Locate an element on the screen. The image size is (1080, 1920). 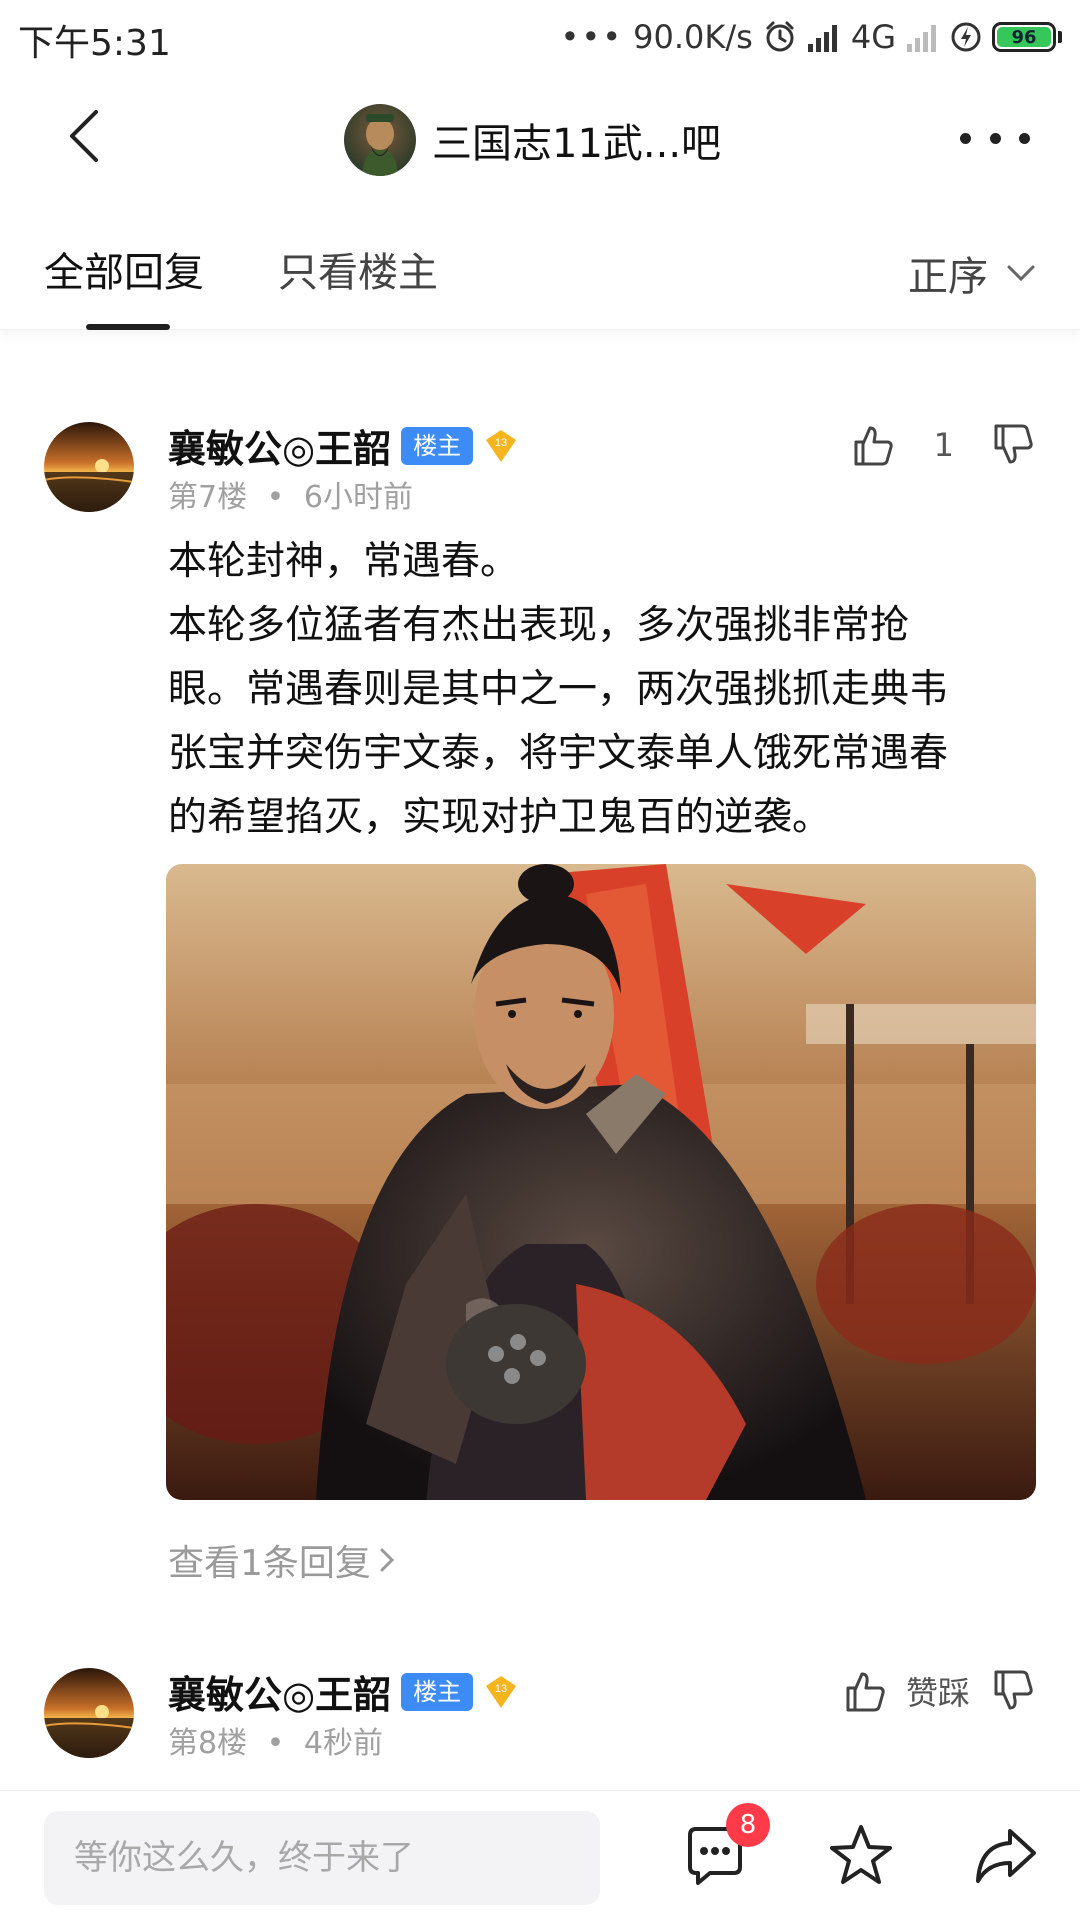
view-replies-link: 查看1条回复 is located at coordinates (281, 1560).